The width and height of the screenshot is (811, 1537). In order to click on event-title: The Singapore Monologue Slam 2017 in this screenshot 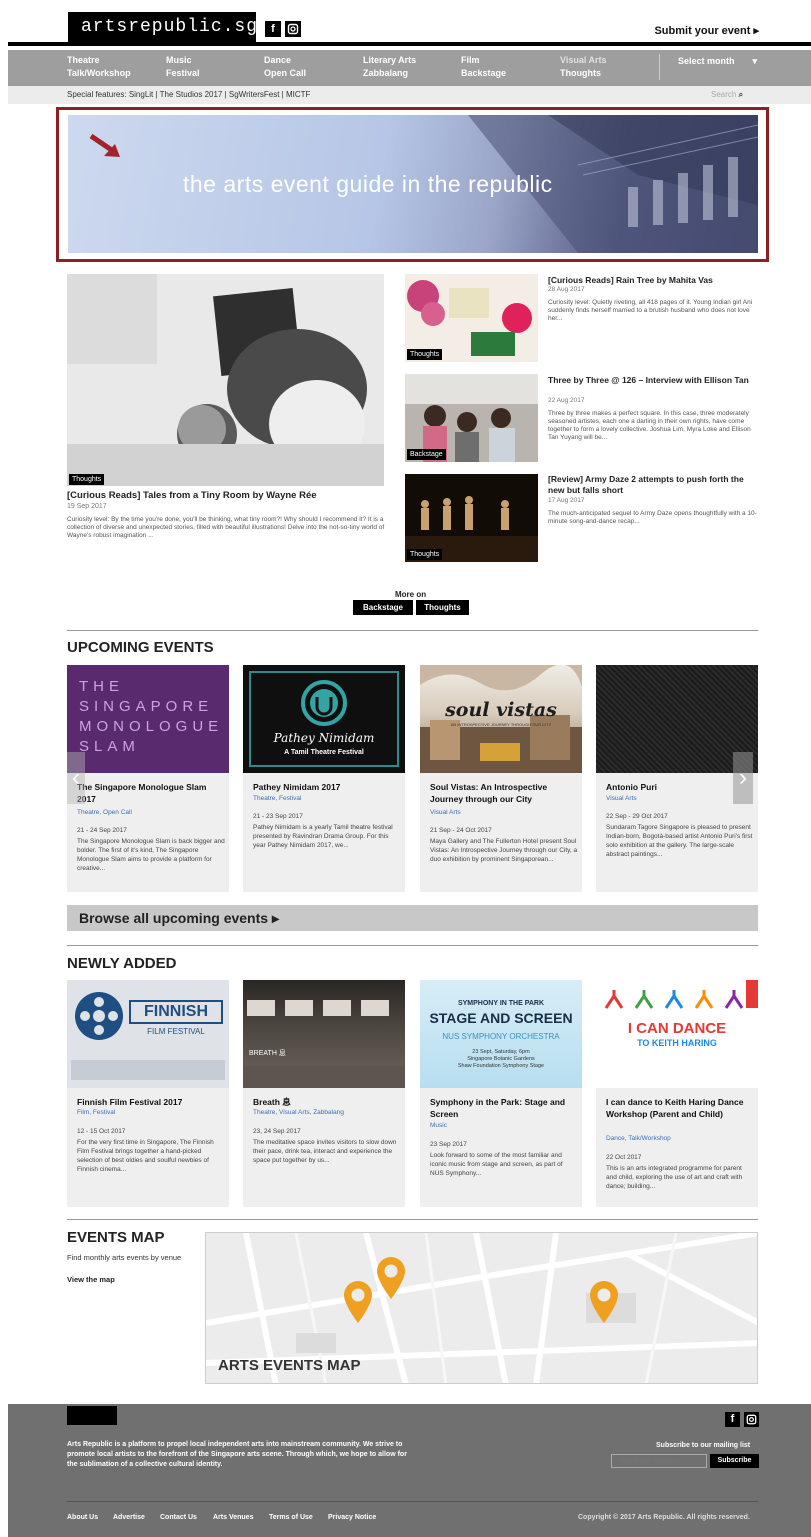, I will do `click(151, 793)`.